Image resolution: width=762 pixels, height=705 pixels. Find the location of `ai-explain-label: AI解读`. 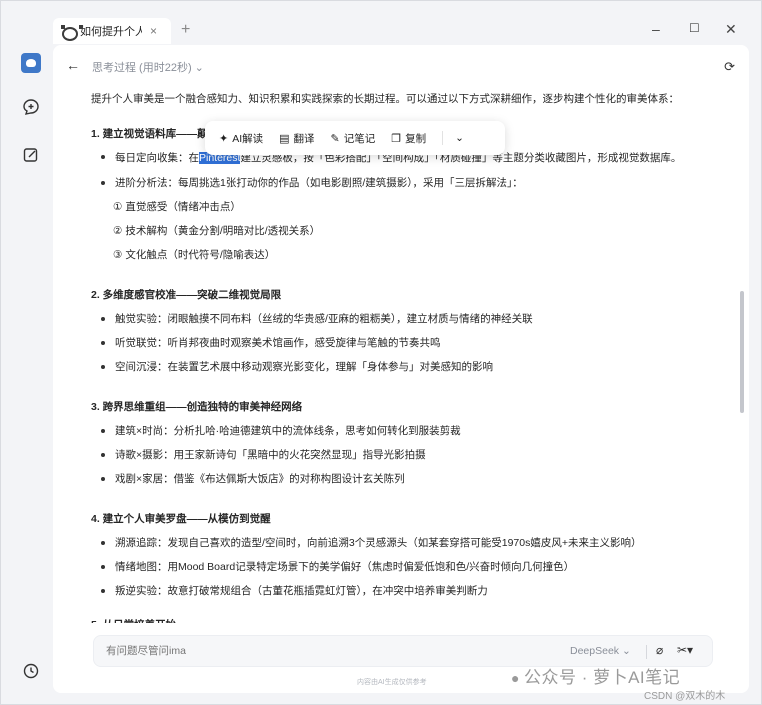

ai-explain-label: AI解读 is located at coordinates (248, 138).